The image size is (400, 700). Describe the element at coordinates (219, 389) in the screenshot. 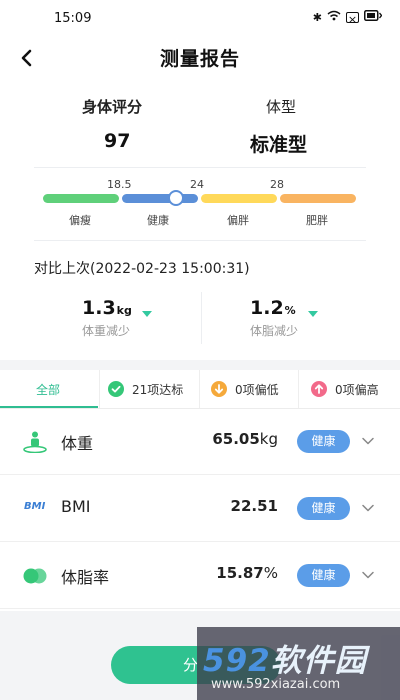

I see `arrow-down-icon` at that location.